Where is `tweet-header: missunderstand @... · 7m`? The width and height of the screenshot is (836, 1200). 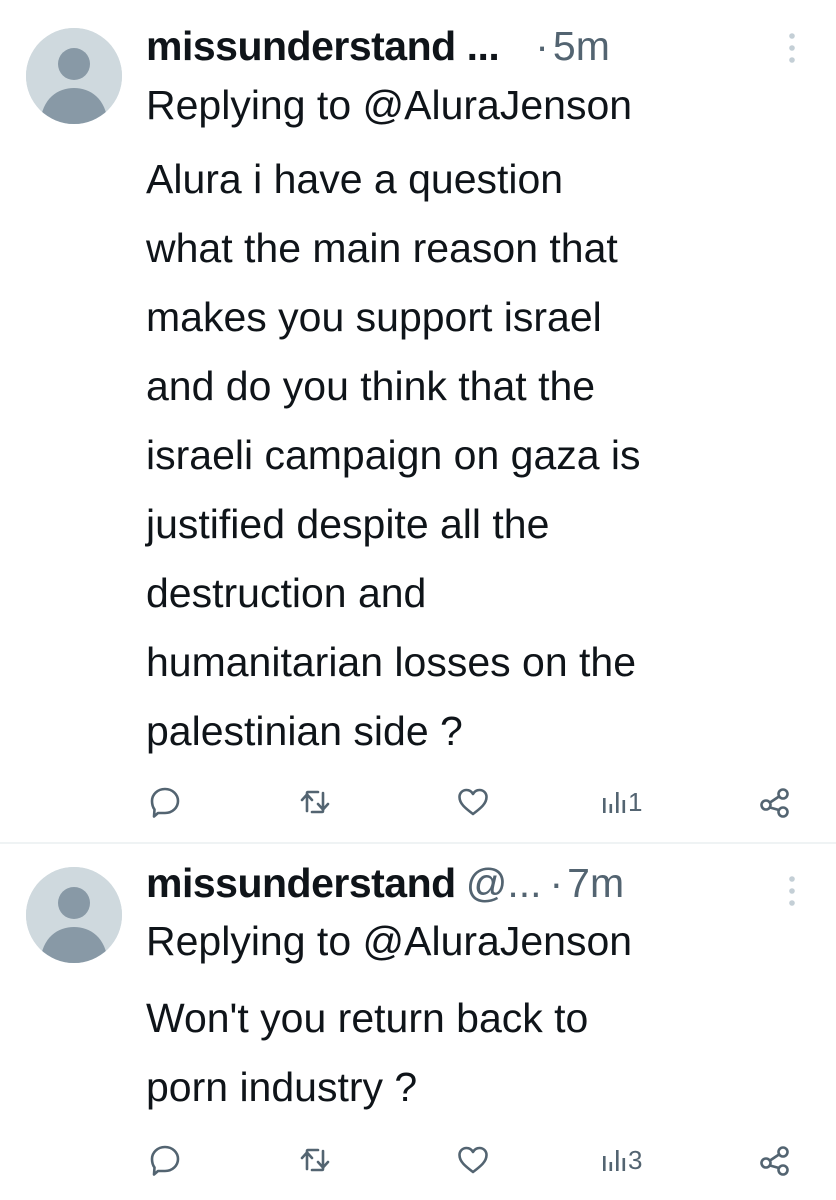
tweet-header: missunderstand @... · 7m is located at coordinates (479, 883).